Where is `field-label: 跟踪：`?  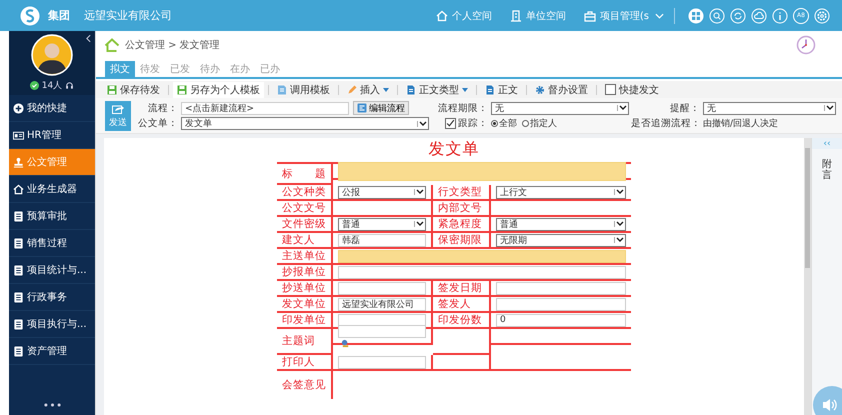
field-label: 跟踪： is located at coordinates (473, 123).